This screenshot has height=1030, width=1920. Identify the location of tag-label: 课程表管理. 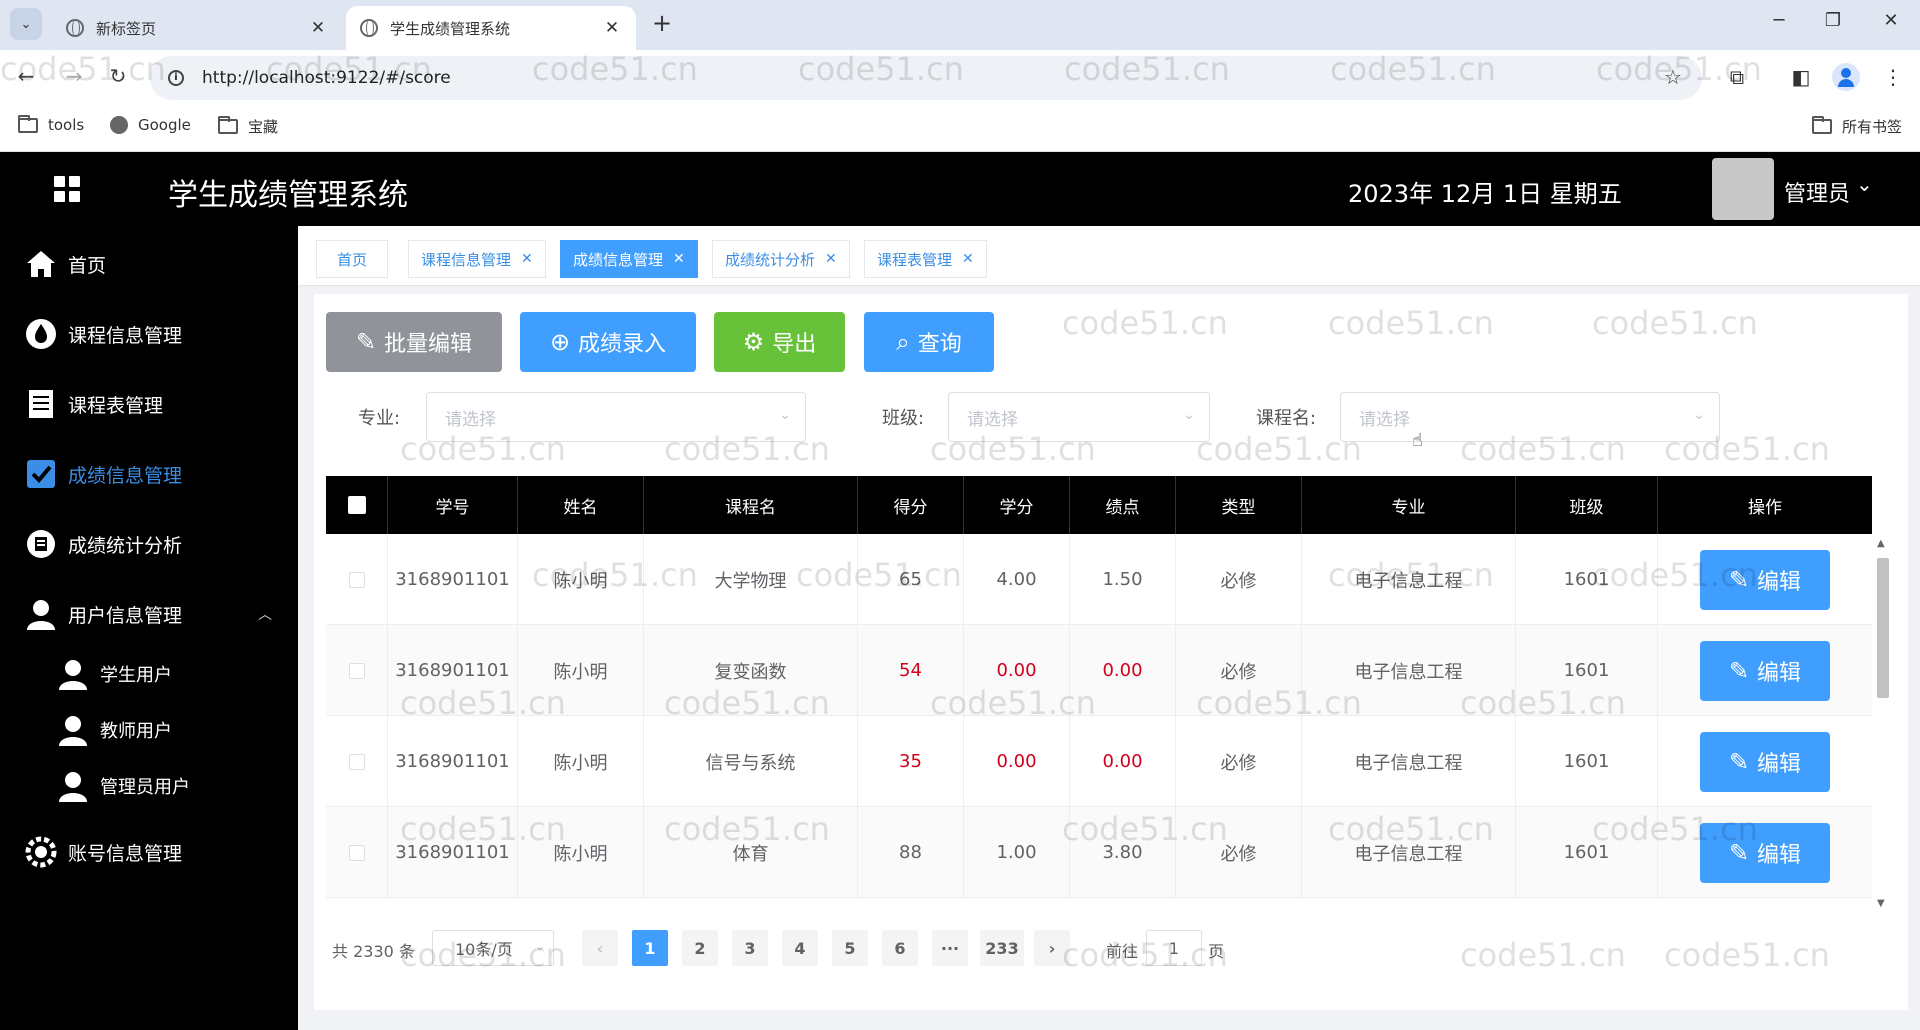
(915, 259).